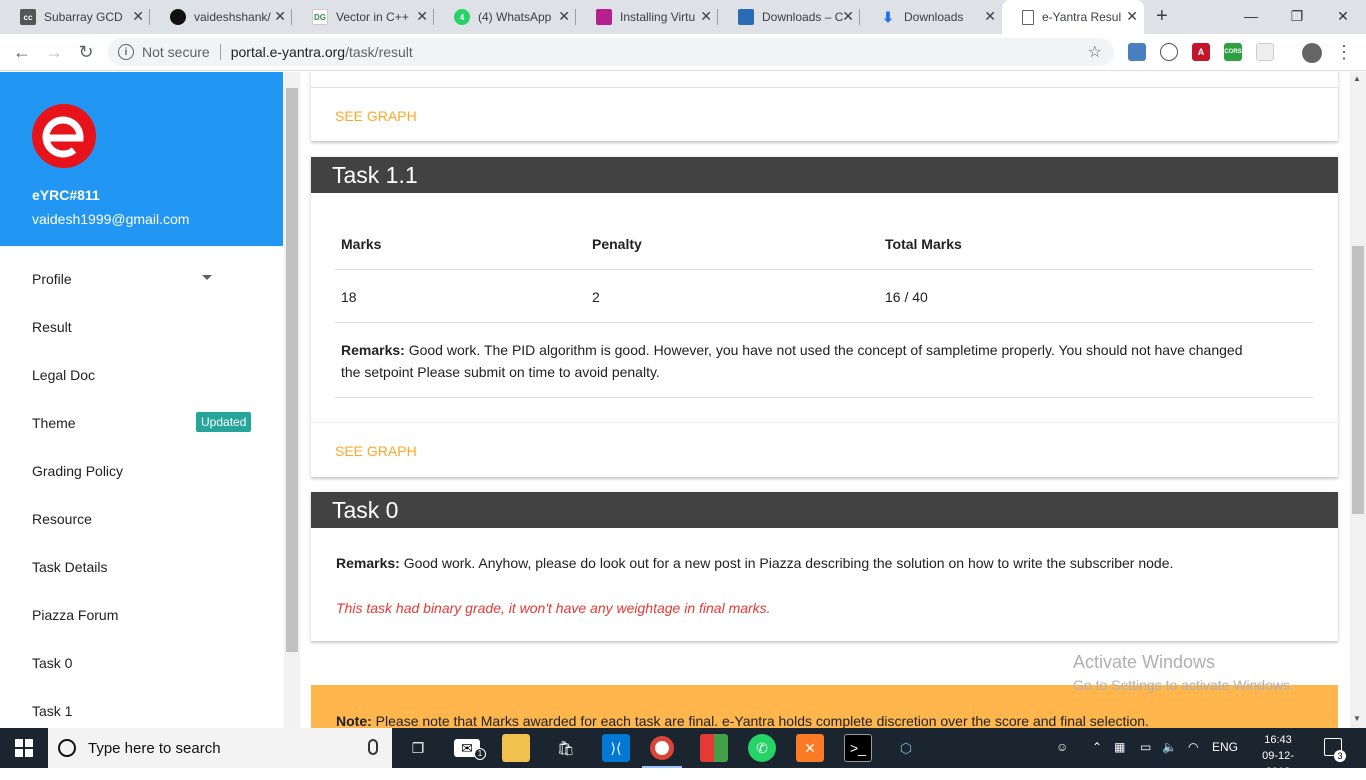  What do you see at coordinates (207, 277) in the screenshot?
I see `dropdown-caret-icon` at bounding box center [207, 277].